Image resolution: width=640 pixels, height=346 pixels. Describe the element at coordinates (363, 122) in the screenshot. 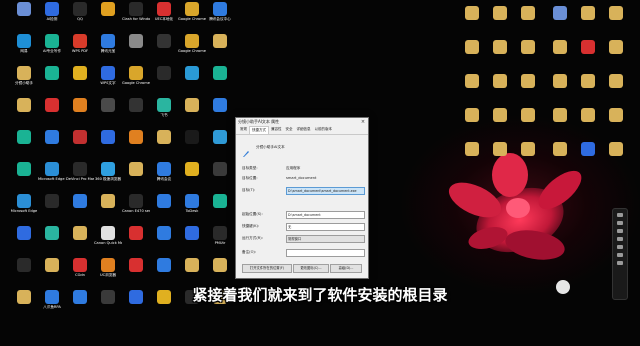

I see `close-icon: ×` at that location.